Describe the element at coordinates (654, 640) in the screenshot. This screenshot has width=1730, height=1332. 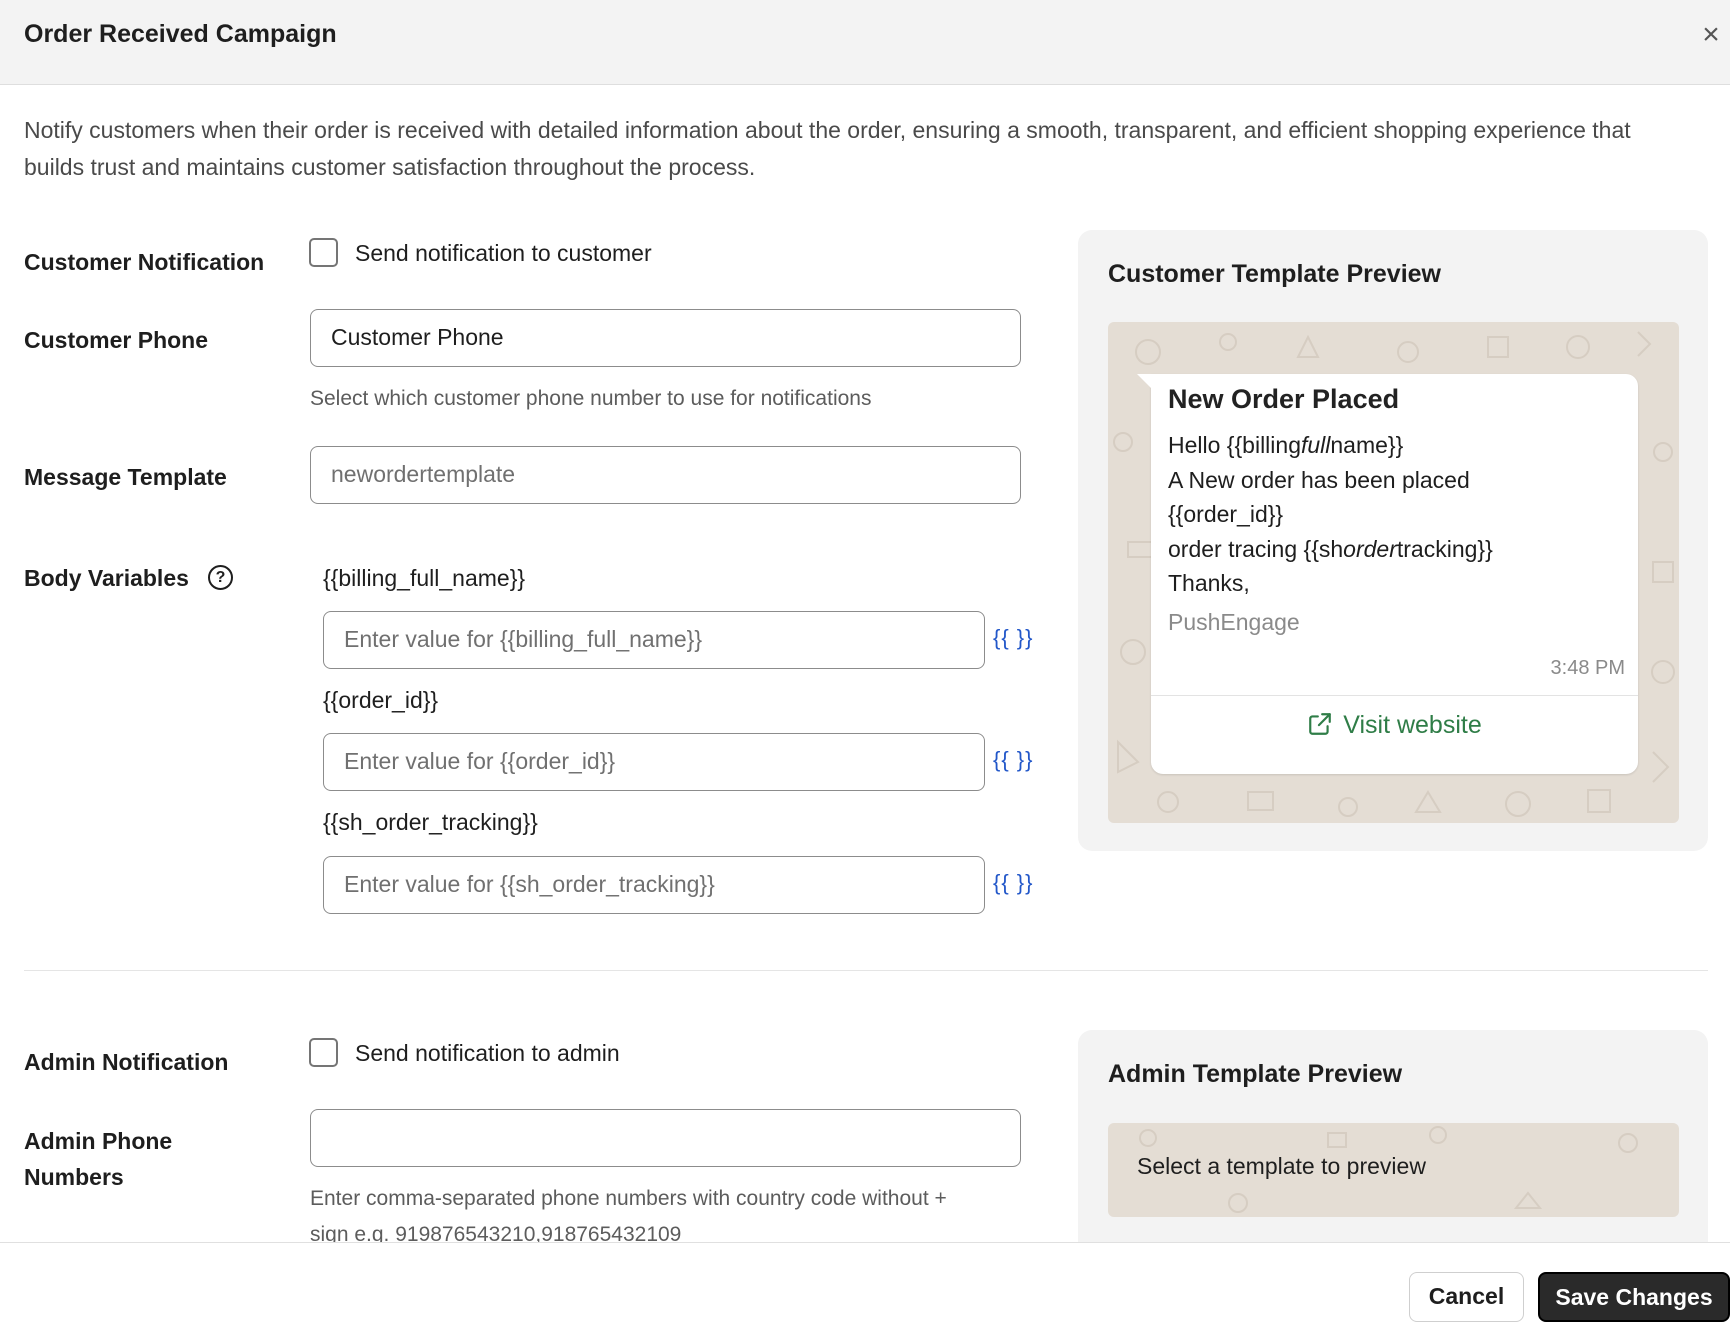
I see `variable-input: Enter value for {{billing_full_name}}` at that location.